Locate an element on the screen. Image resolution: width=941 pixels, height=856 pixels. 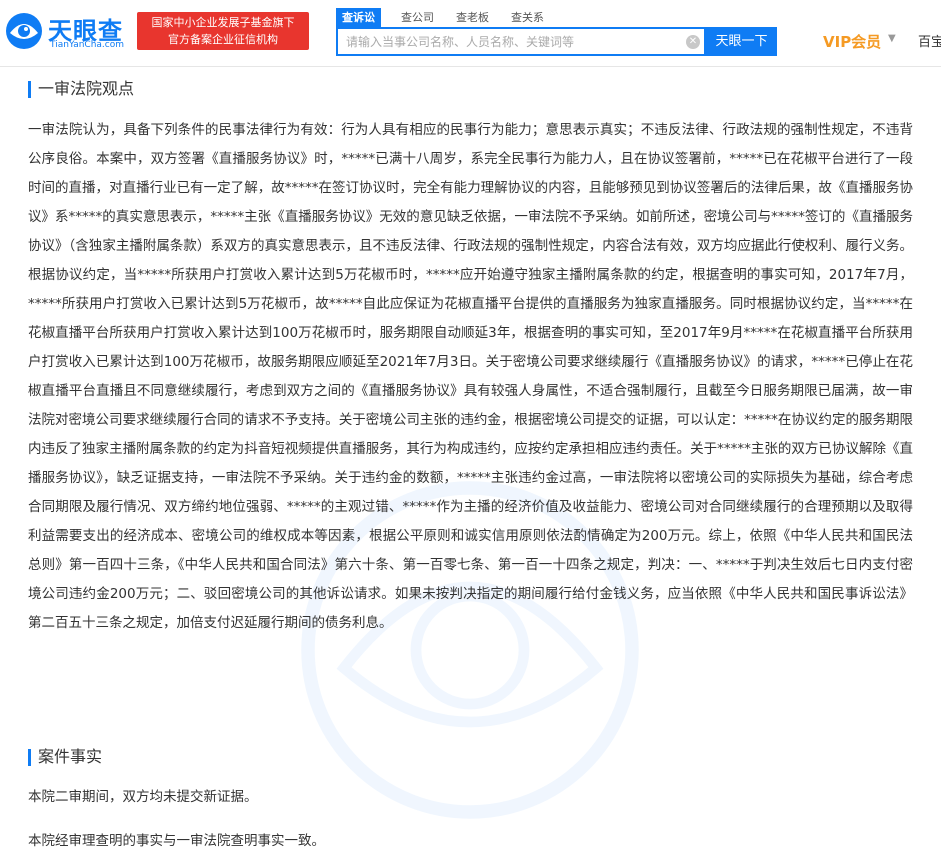
logo: 天眼查 TianYanCha.com is located at coordinates (69, 31).